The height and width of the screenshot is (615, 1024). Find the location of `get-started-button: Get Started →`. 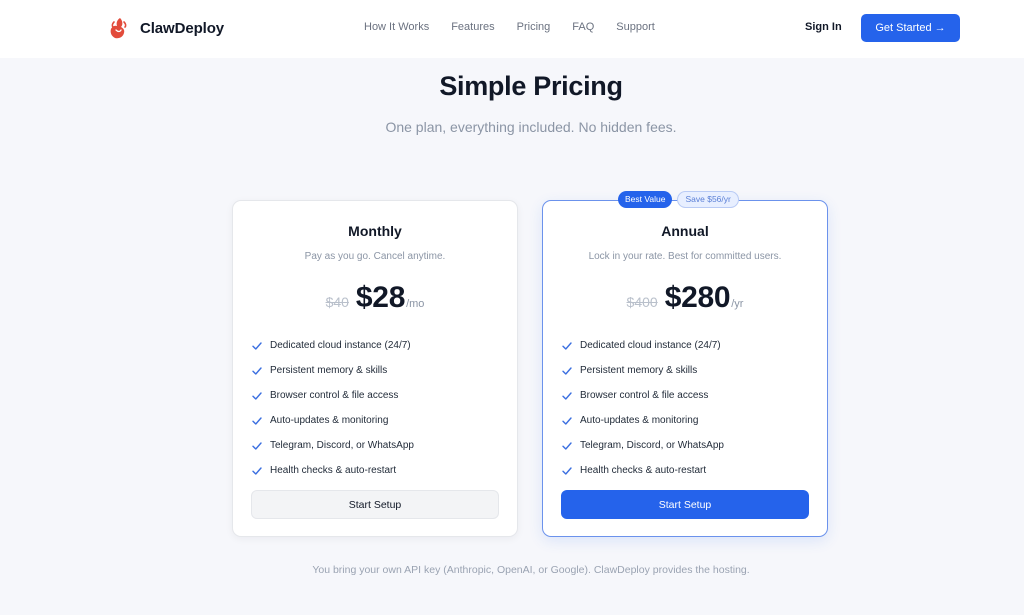

get-started-button: Get Started → is located at coordinates (910, 28).